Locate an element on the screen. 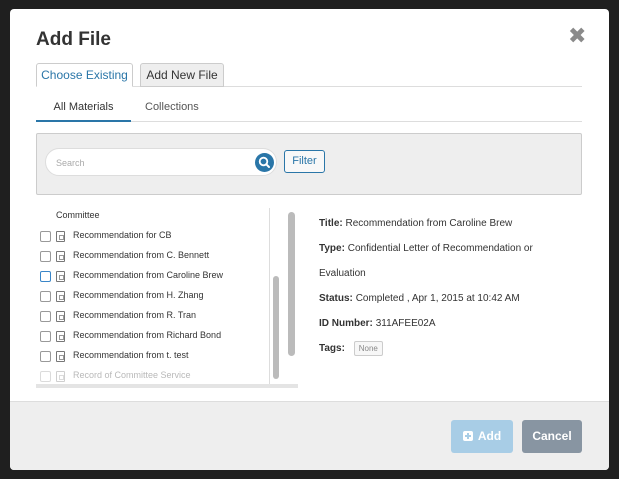 The height and width of the screenshot is (479, 619). tab-collections: Collections is located at coordinates (172, 107).